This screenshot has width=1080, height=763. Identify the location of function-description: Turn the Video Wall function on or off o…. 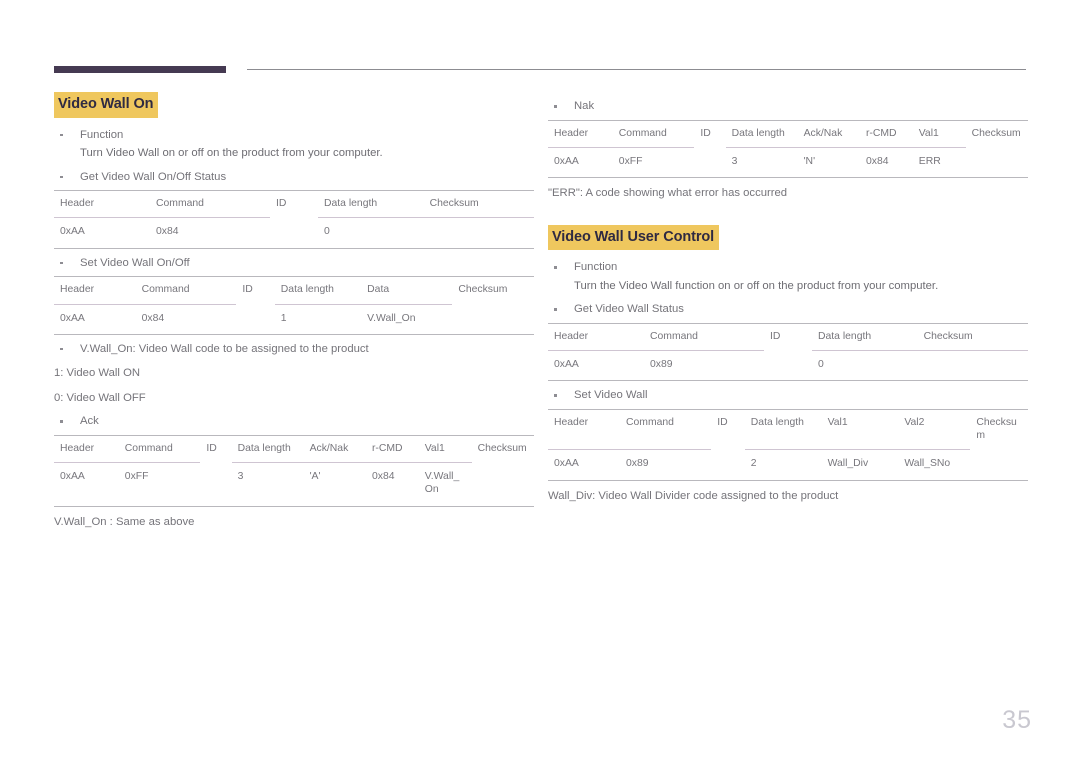
(756, 285).